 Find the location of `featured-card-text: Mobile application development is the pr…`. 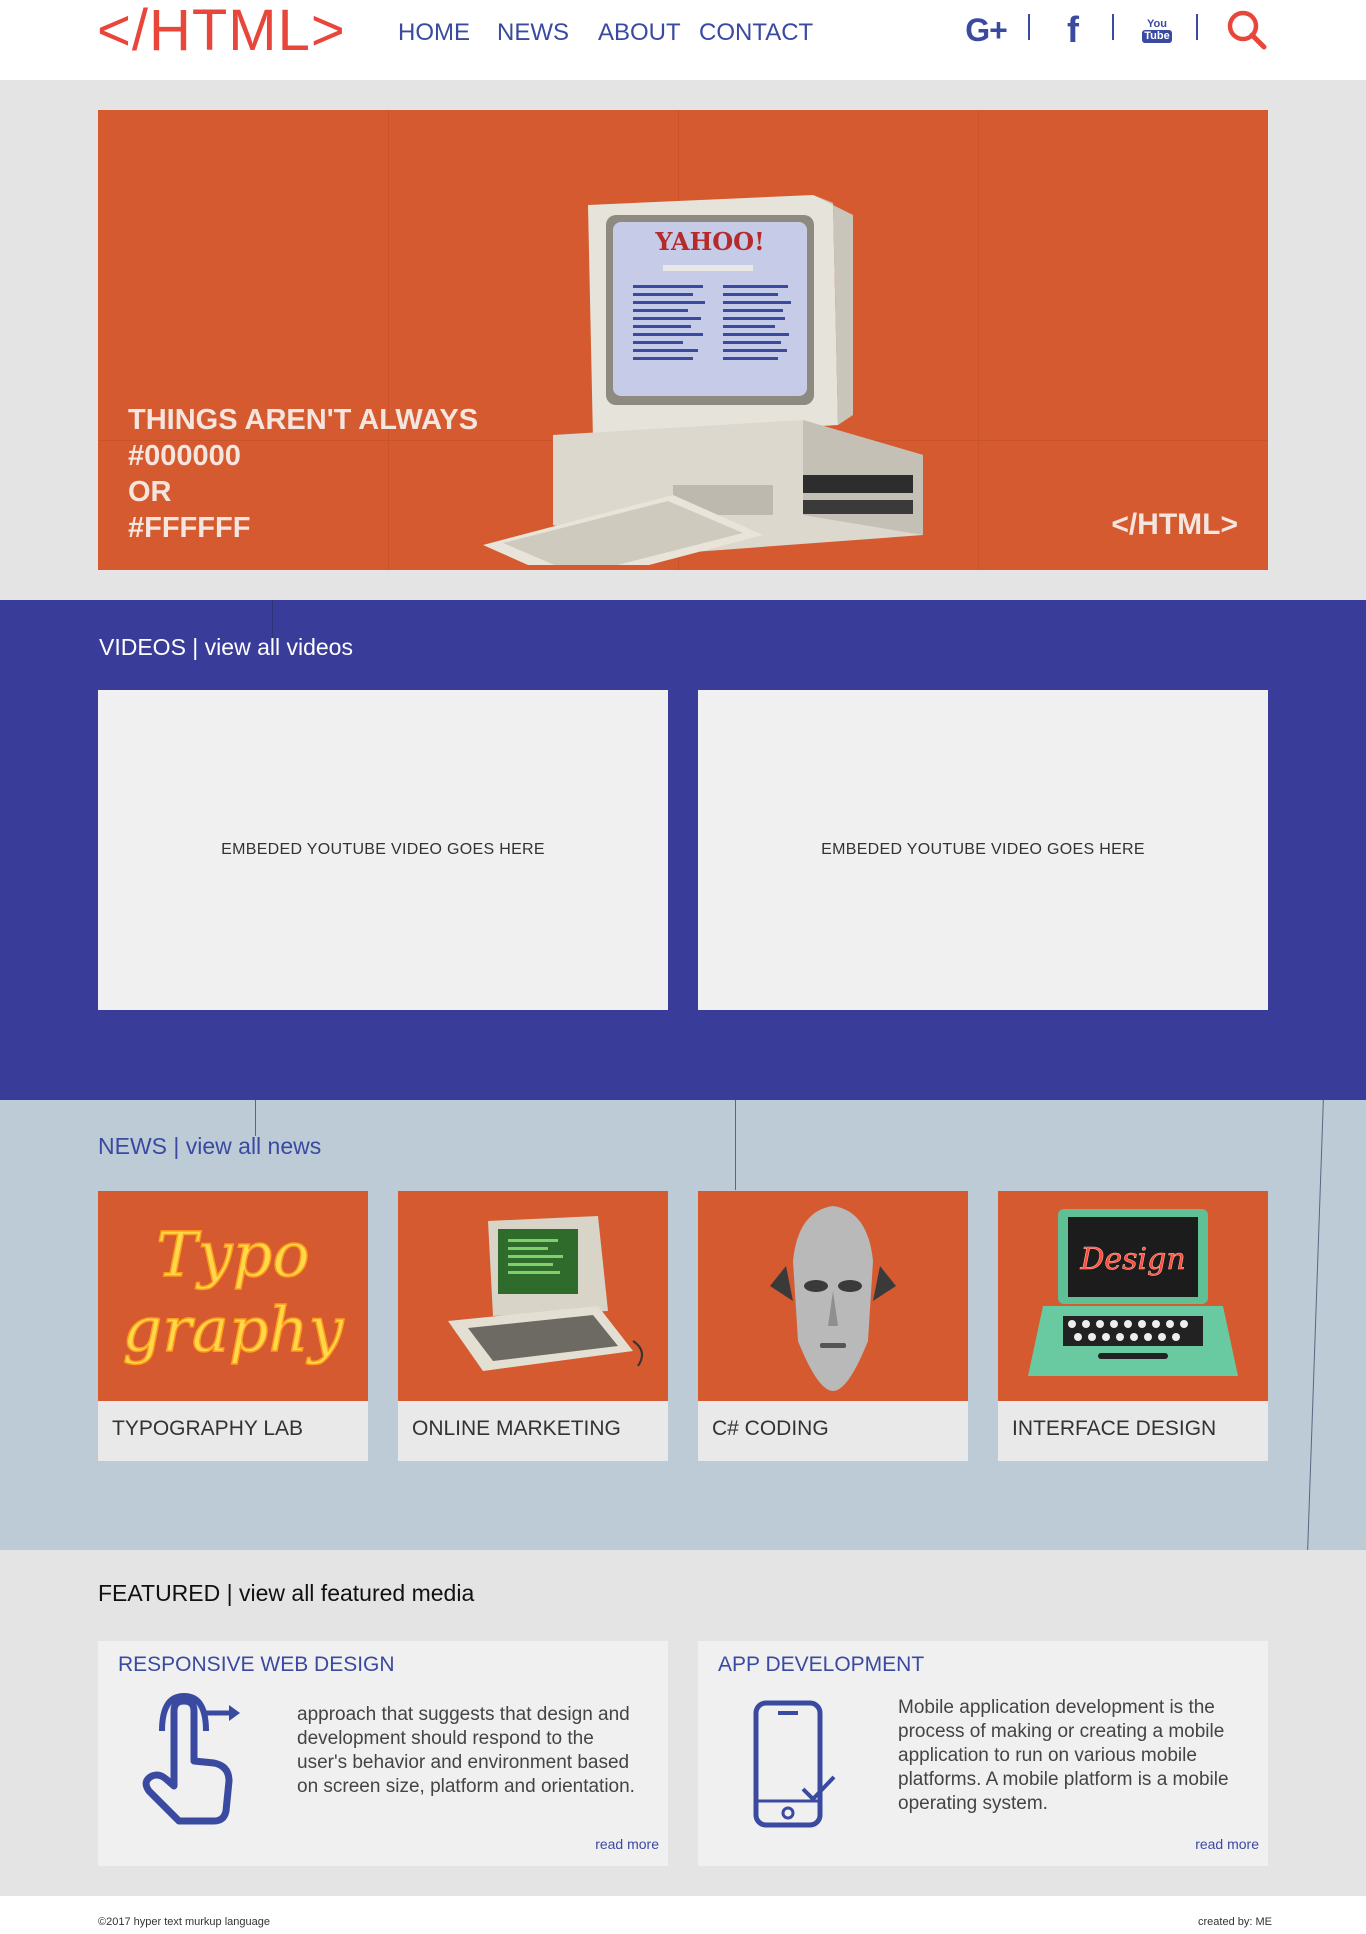

featured-card-text: Mobile application development is the pr… is located at coordinates (1063, 1755).